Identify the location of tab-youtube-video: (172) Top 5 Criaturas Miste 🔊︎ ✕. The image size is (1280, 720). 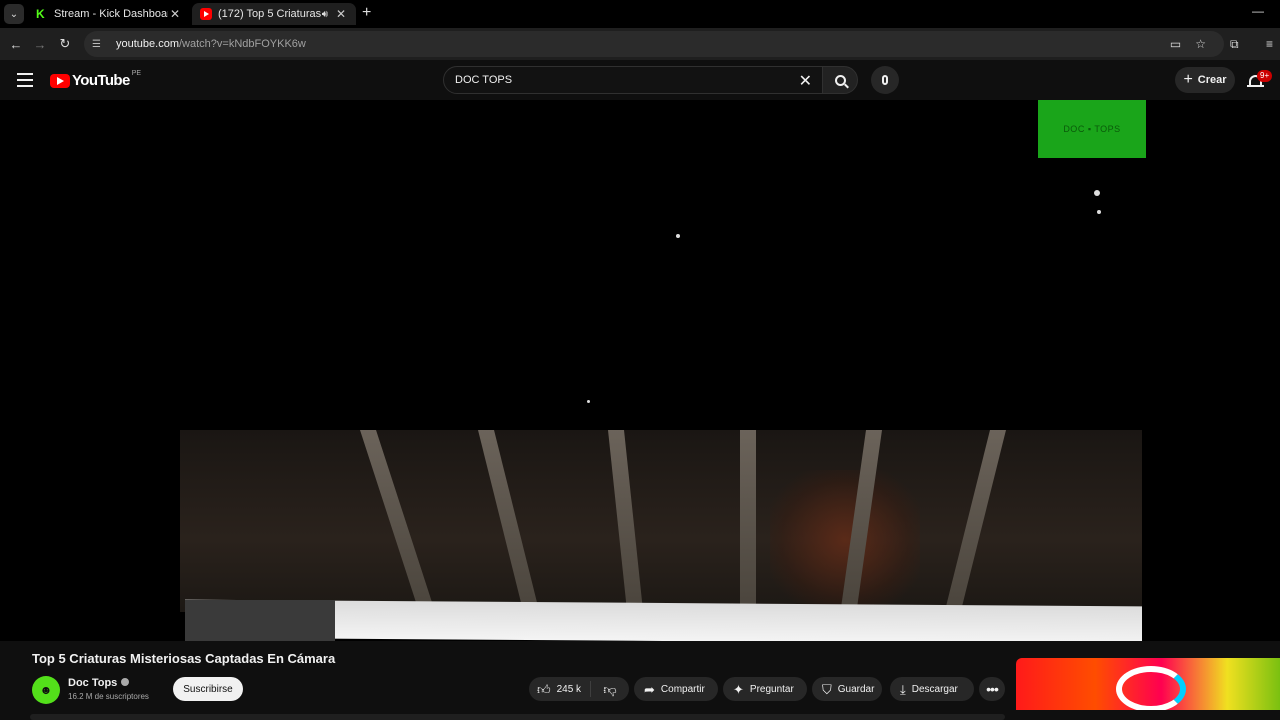
(274, 14).